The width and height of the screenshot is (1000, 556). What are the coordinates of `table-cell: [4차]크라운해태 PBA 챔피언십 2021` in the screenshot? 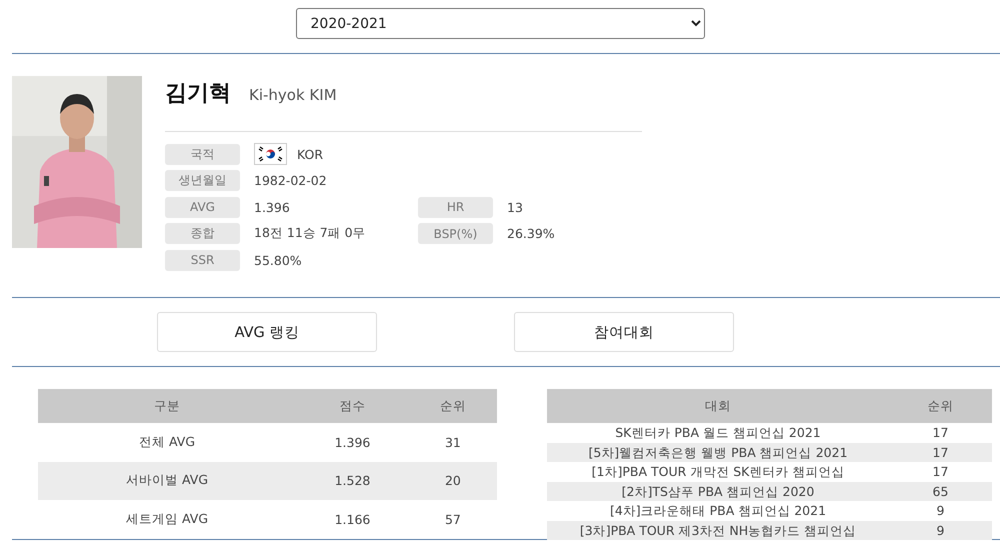 It's located at (718, 510).